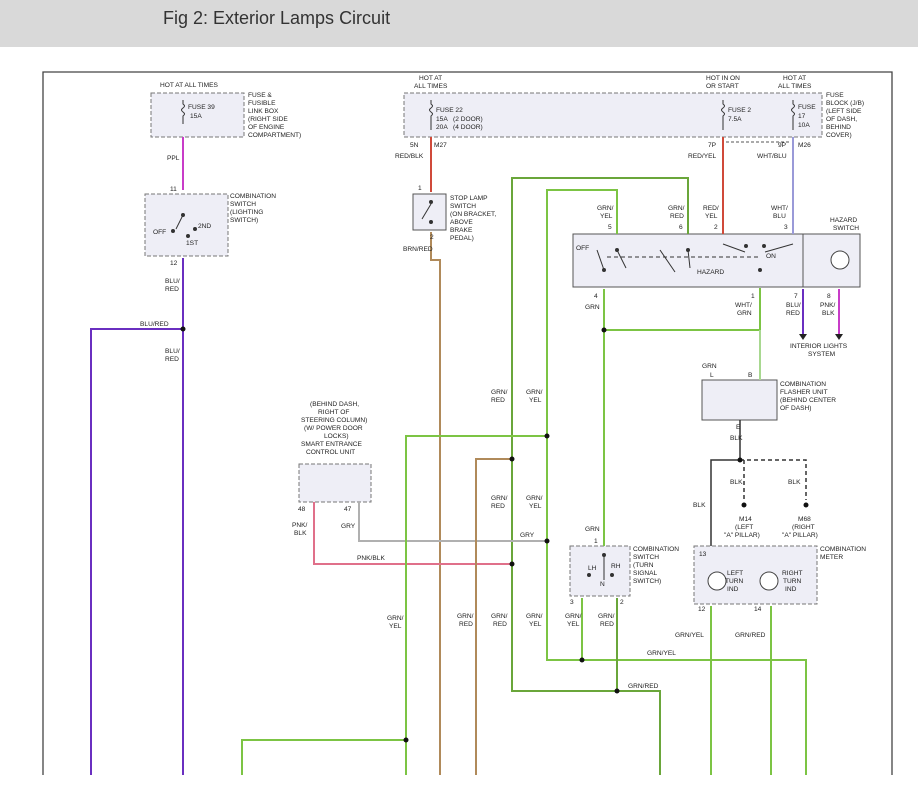 The height and width of the screenshot is (795, 918). I want to click on label-grn-red-b1: GRN/RED, so click(465, 620).